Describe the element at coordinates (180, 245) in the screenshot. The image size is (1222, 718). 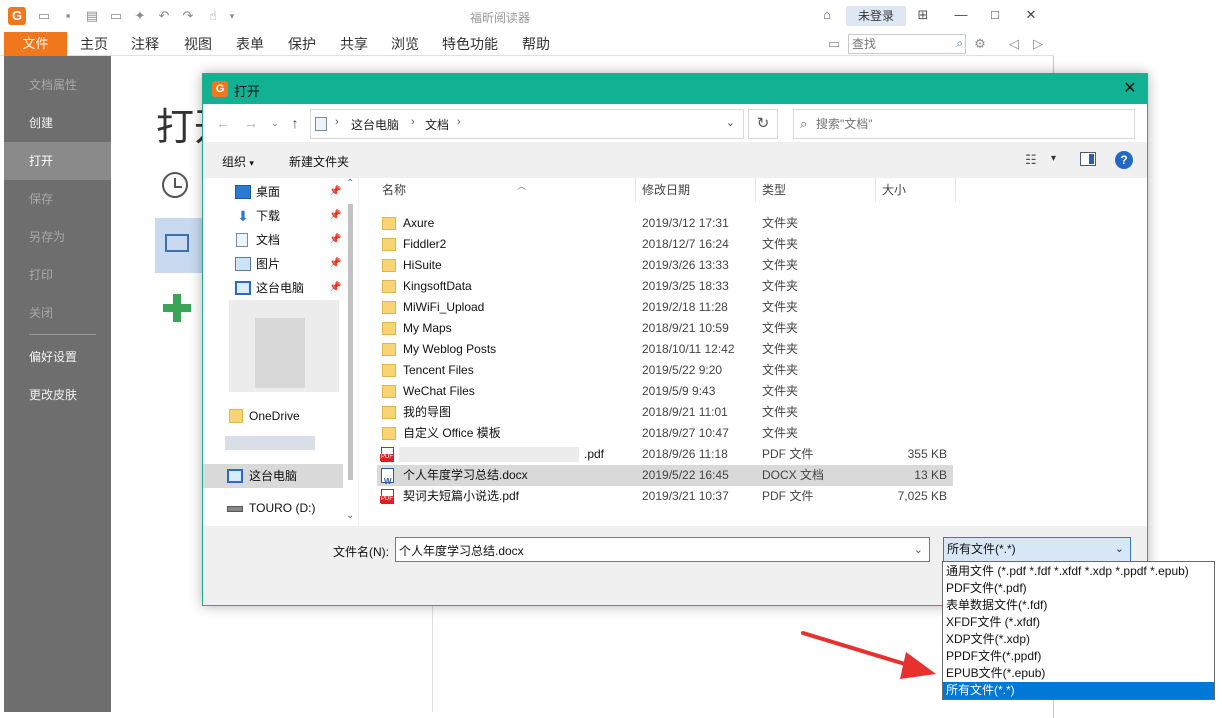
I see `computer-tile` at that location.